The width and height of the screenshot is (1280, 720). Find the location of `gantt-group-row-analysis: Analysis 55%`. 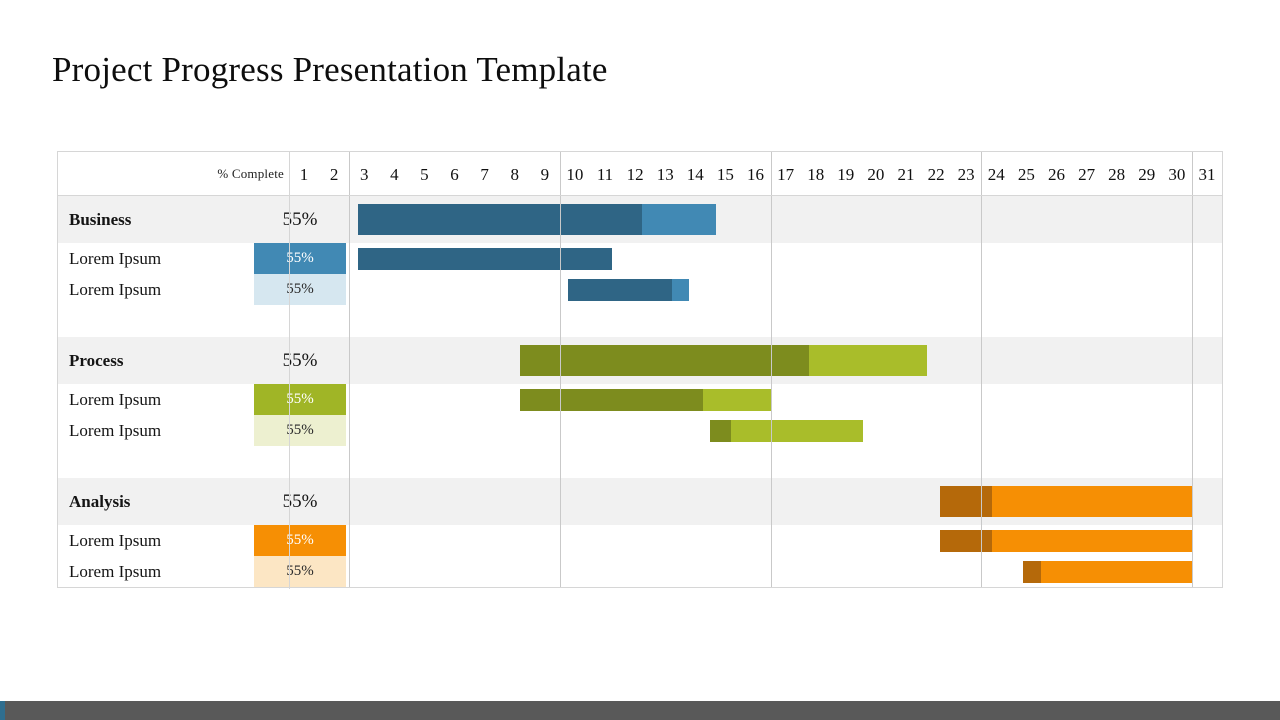

gantt-group-row-analysis: Analysis 55% is located at coordinates (640, 501).